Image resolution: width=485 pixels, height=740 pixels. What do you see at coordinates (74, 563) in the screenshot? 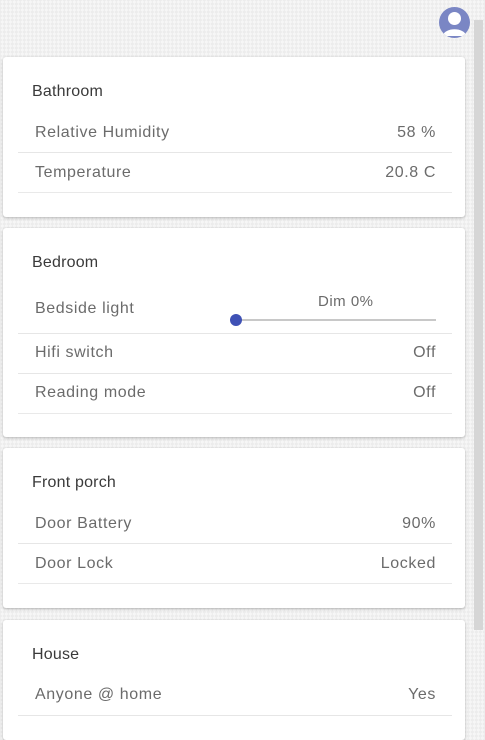
I see `row-label: Door Lock` at bounding box center [74, 563].